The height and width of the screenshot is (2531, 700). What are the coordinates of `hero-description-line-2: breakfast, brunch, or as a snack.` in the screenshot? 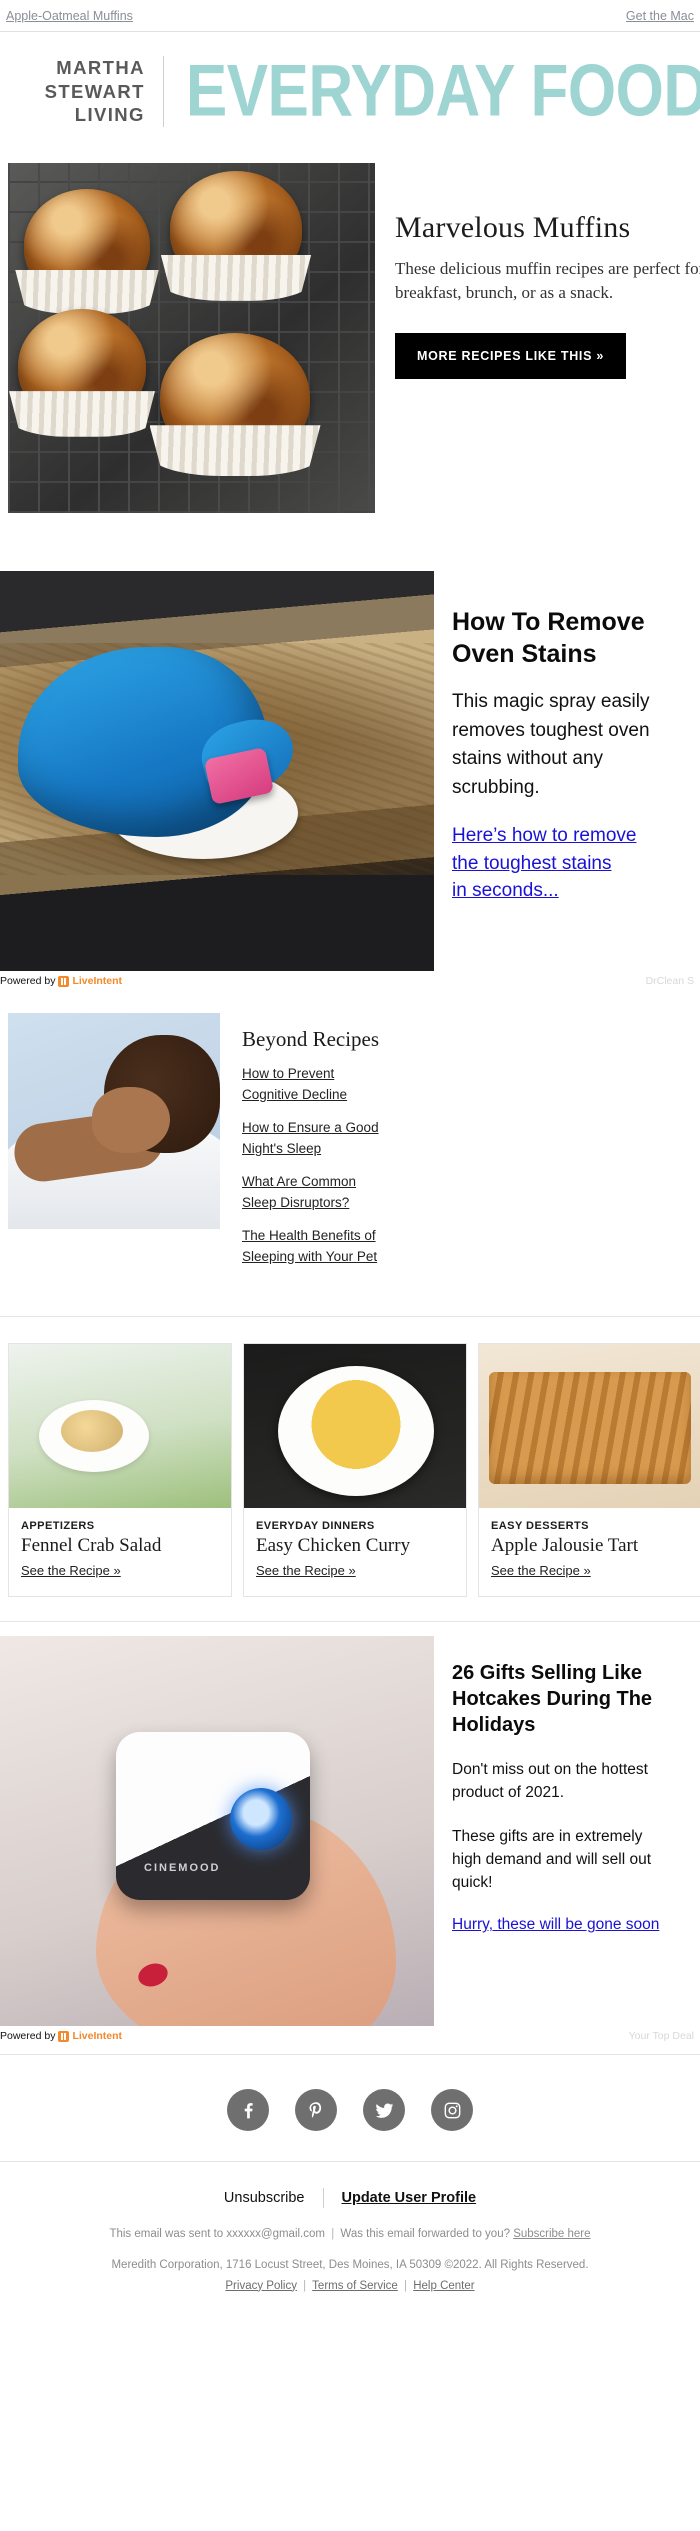 It's located at (504, 293).